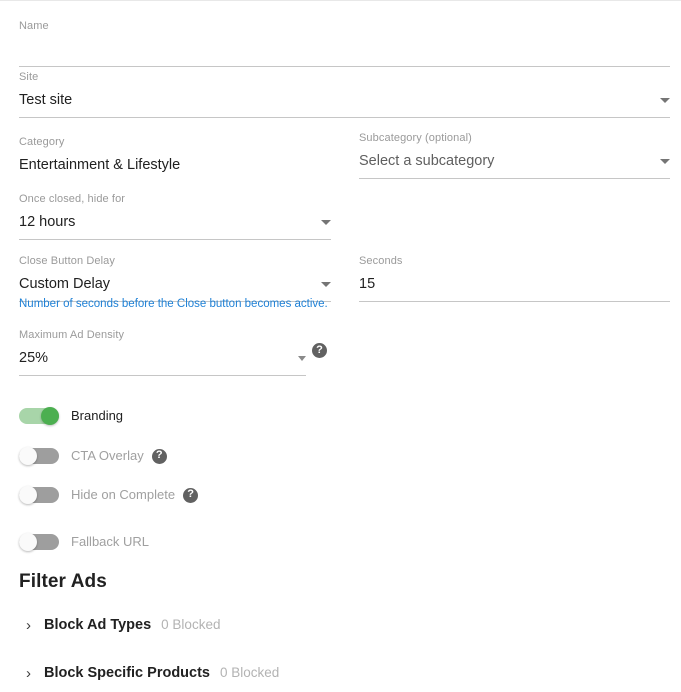  Describe the element at coordinates (107, 455) in the screenshot. I see `toggle-cta-overlay-label: CTA Overlay` at that location.